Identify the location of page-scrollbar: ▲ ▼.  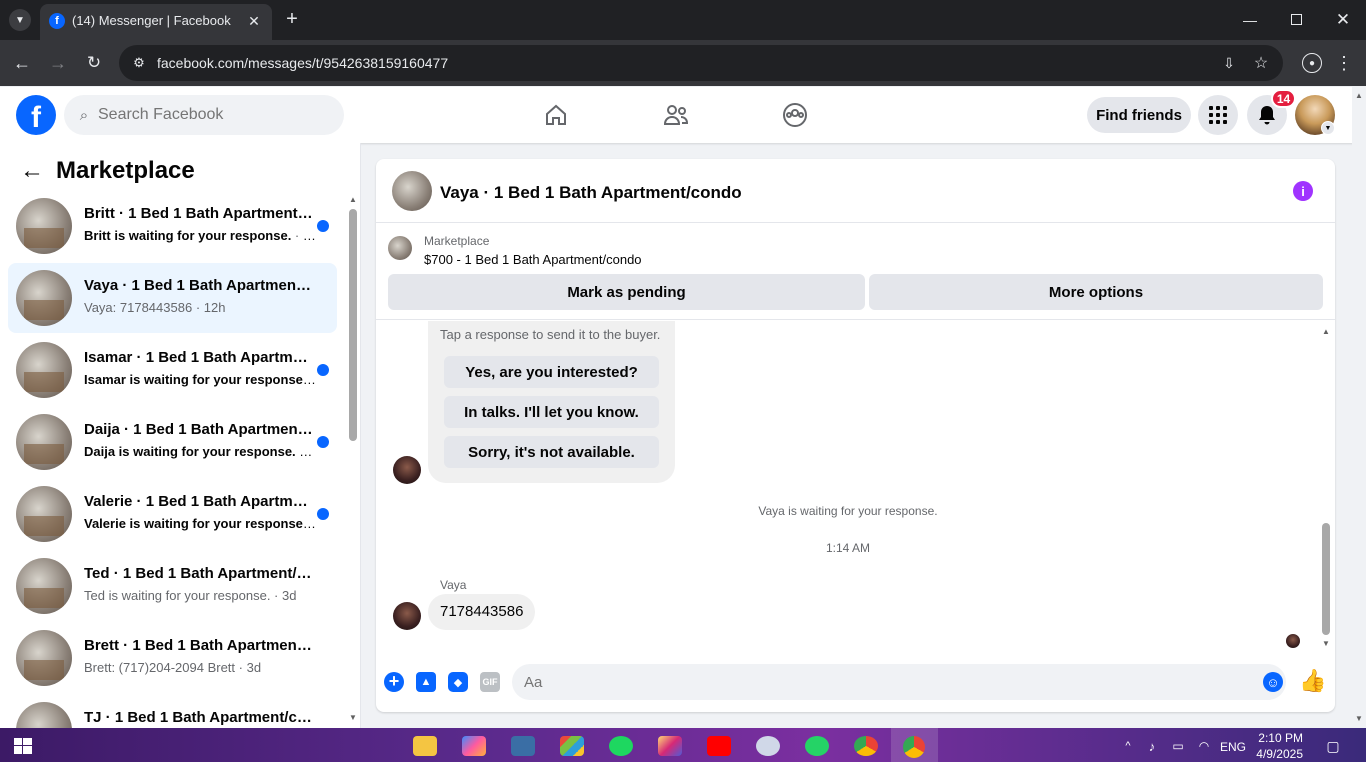
(1359, 407).